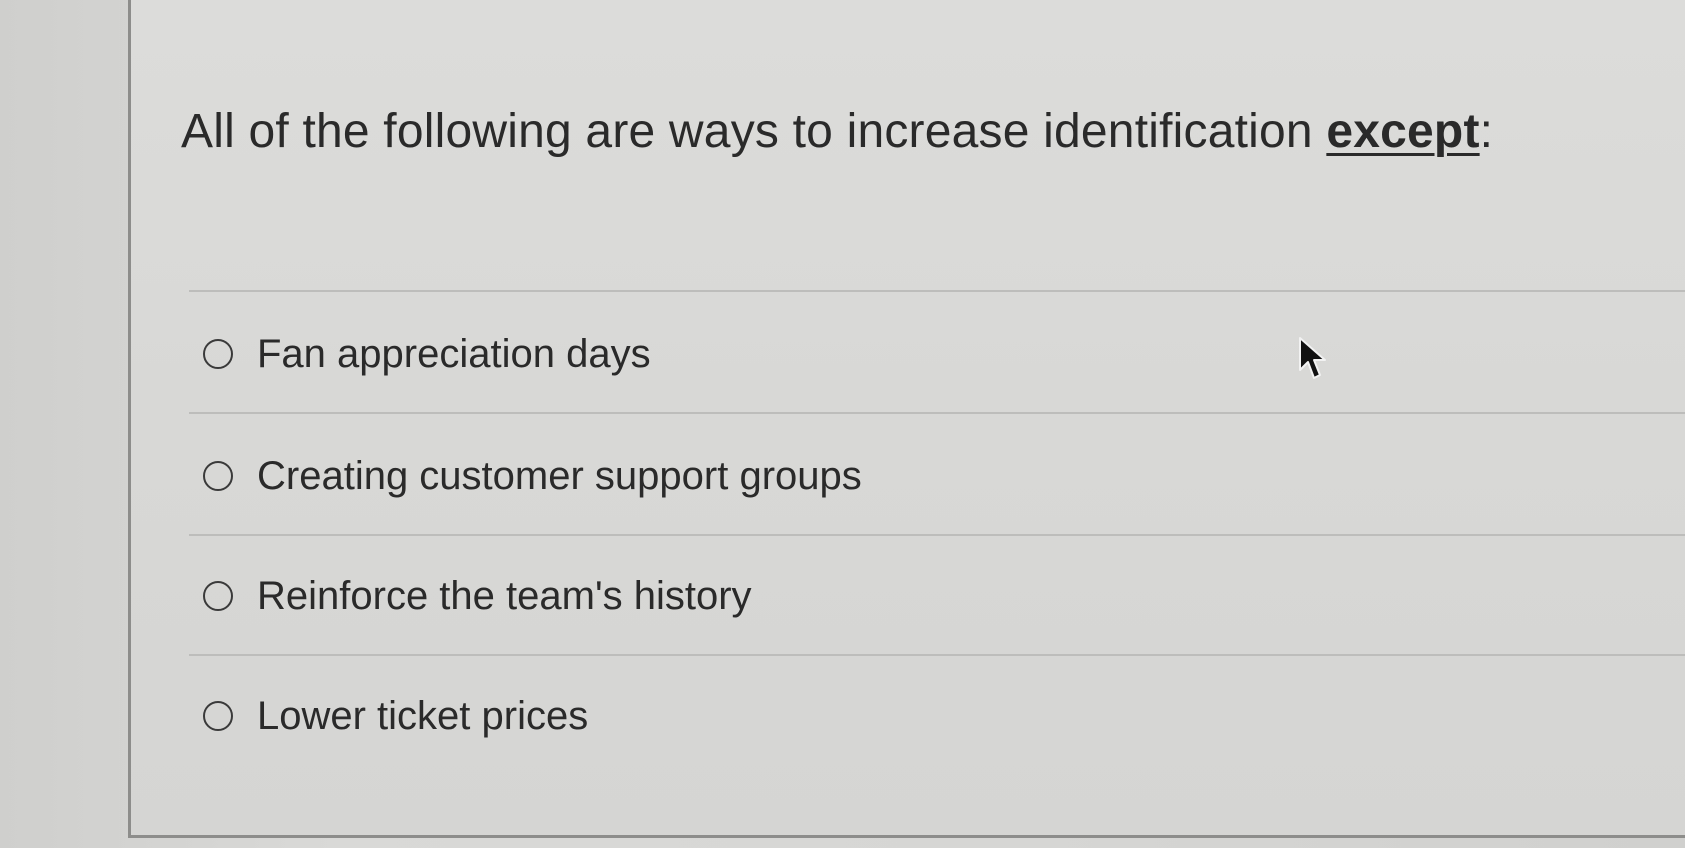 This screenshot has width=1685, height=848. What do you see at coordinates (1486, 131) in the screenshot?
I see `question-suffix: :` at bounding box center [1486, 131].